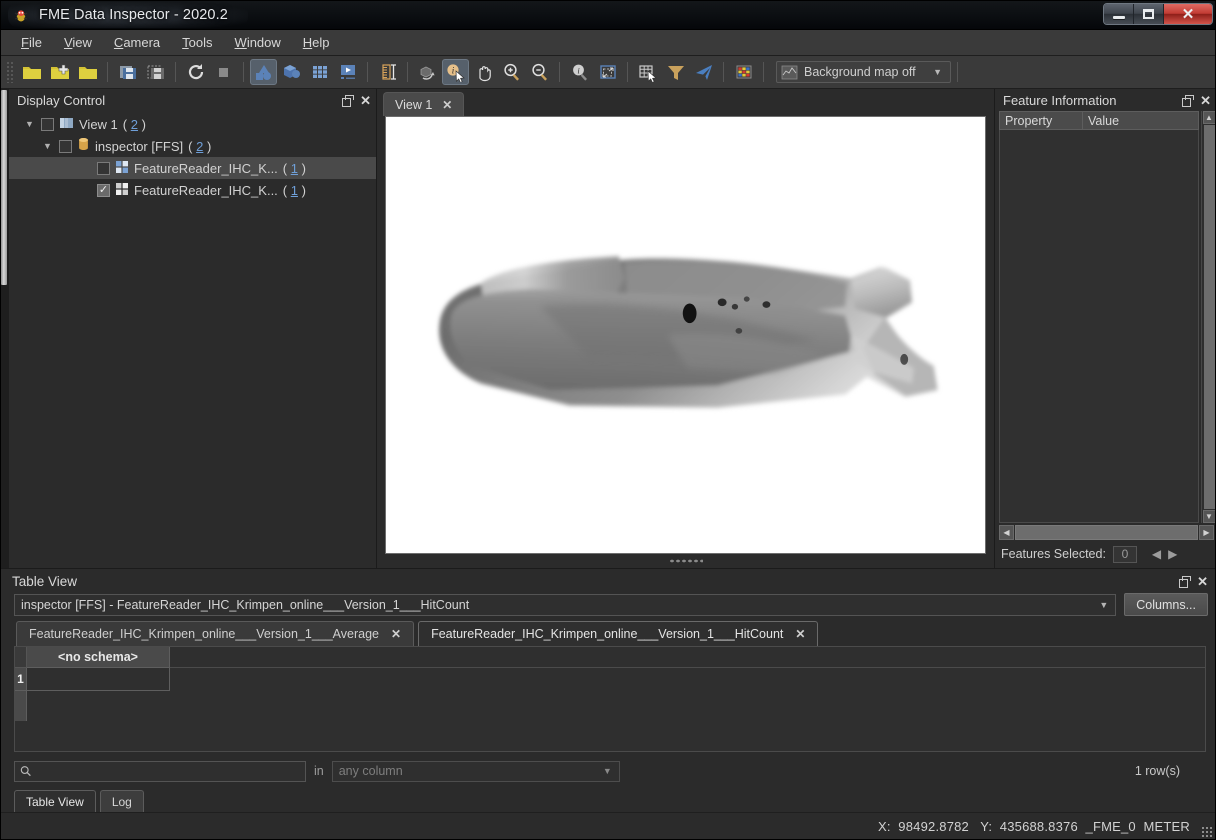 This screenshot has height=840, width=1216. Describe the element at coordinates (78, 42) in the screenshot. I see `menu-view: View` at that location.